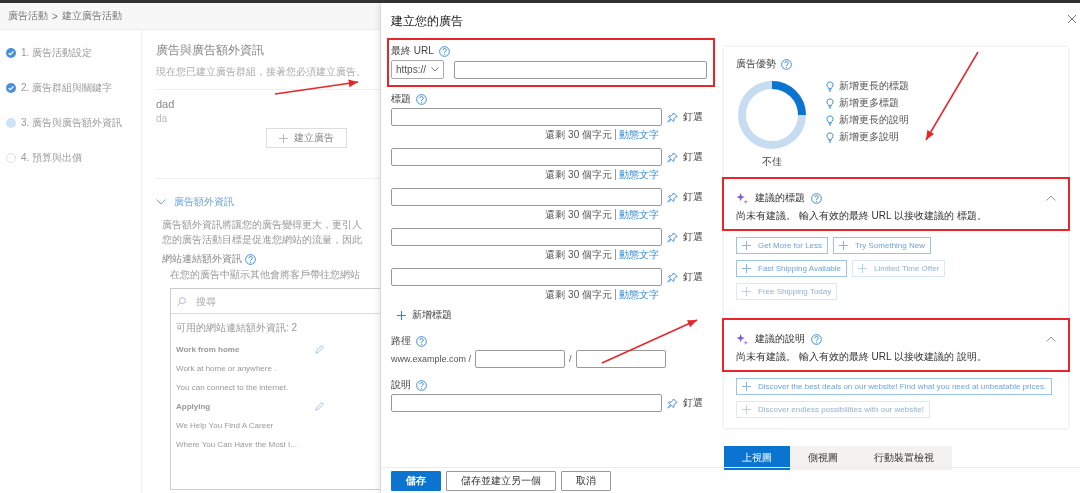 This screenshot has height=493, width=1080. What do you see at coordinates (261, 72) in the screenshot?
I see `page-subtitle: 現在您已建立廣告群組，接著您必須建立廣告。` at bounding box center [261, 72].